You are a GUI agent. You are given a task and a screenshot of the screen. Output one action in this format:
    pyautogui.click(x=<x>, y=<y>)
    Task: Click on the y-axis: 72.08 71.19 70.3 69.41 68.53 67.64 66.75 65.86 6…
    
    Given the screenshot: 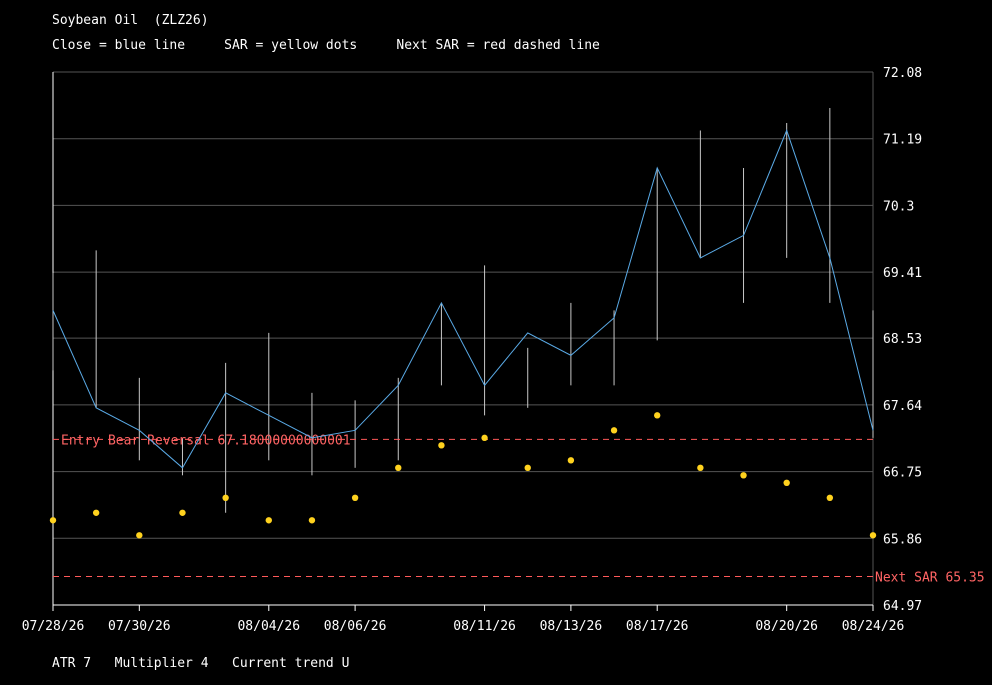 What is the action you would take?
    pyautogui.click(x=902, y=340)
    